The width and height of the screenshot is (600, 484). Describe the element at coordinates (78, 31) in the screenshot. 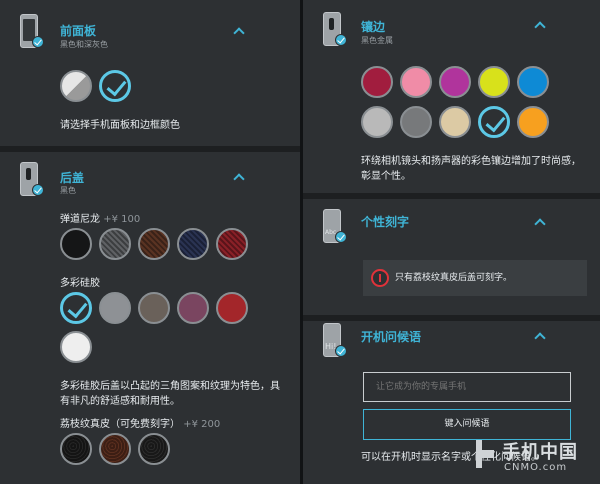

I see `front-panel-title: 前面板` at that location.